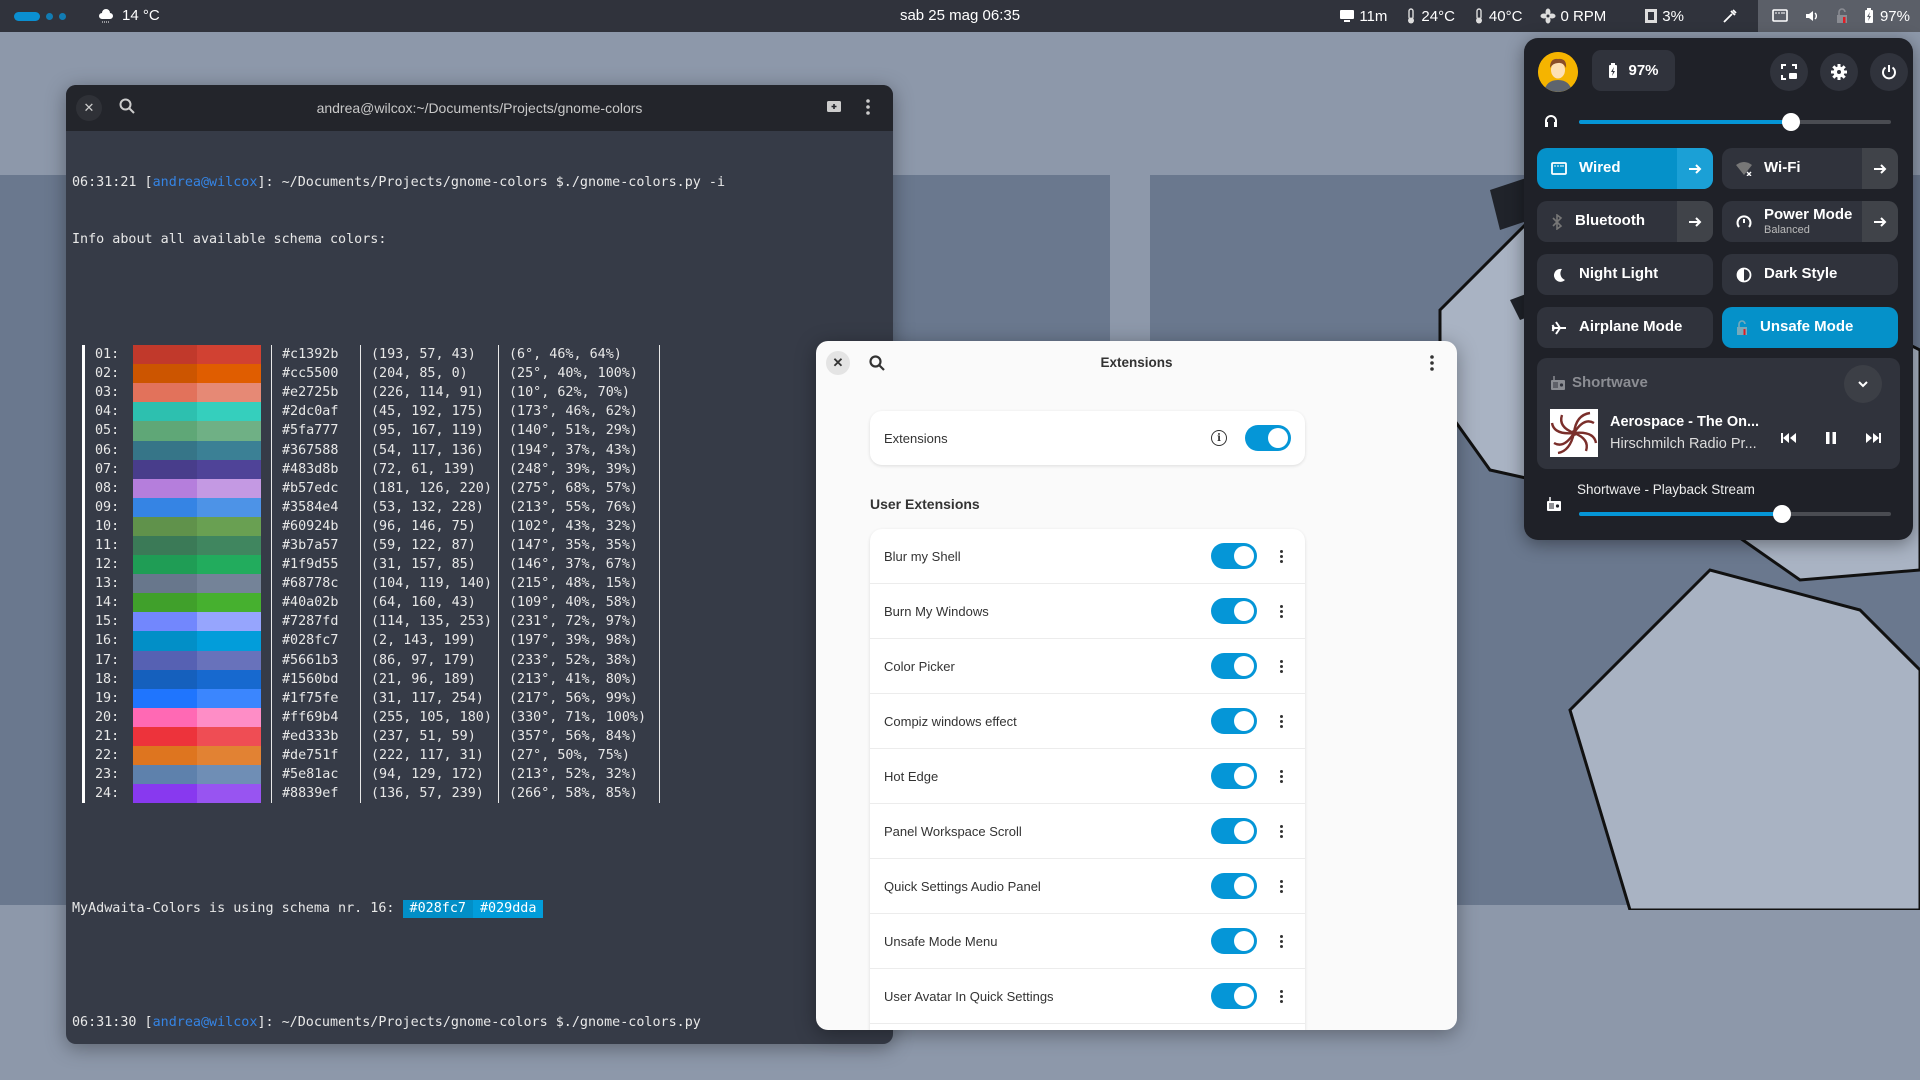 Image resolution: width=1920 pixels, height=1080 pixels. I want to click on tile-bluetooth: Bluetooth, so click(1625, 221).